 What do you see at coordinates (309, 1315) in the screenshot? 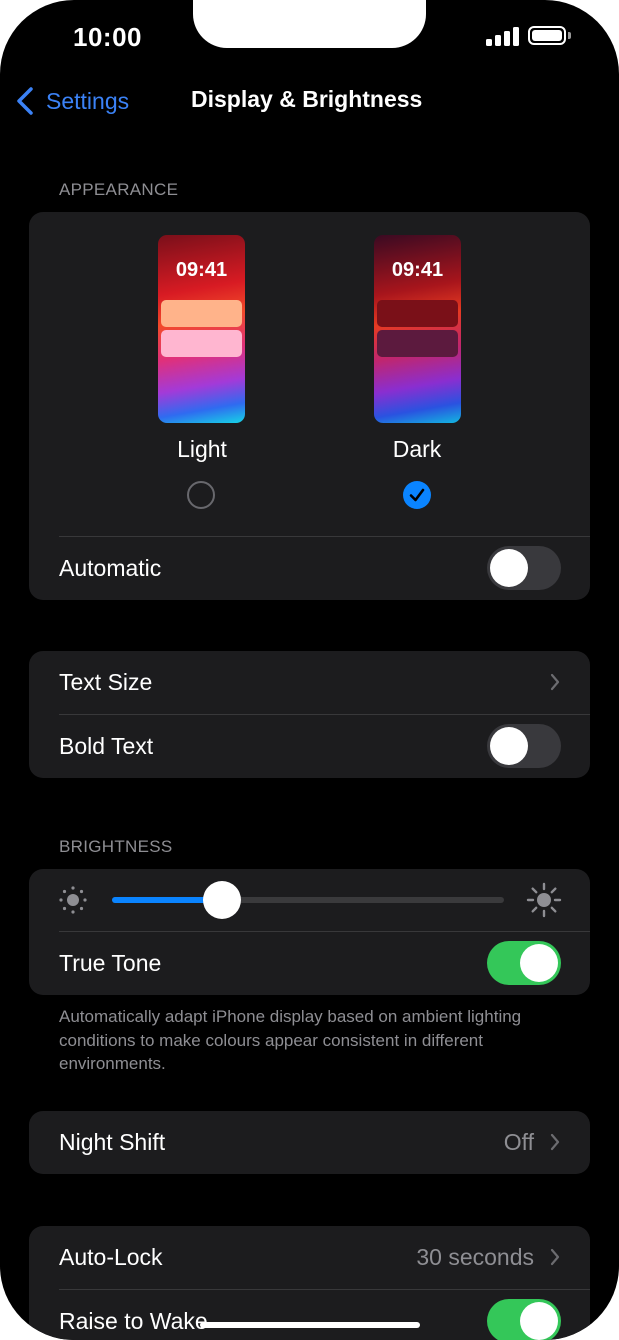
I see `raise-to-wake-row: Raise to Wake` at bounding box center [309, 1315].